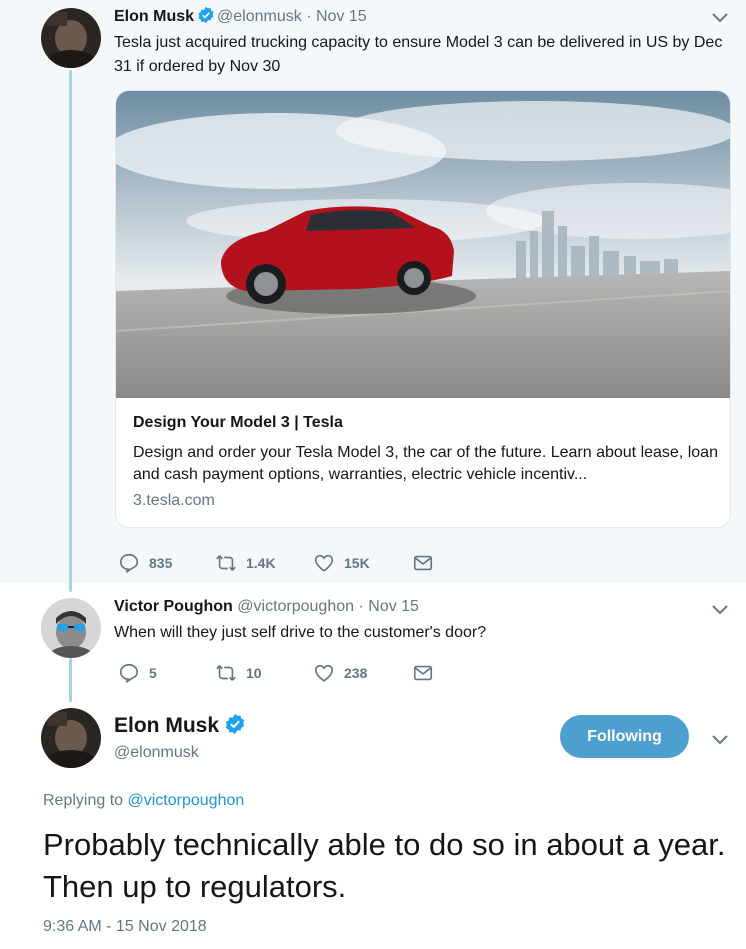 The width and height of the screenshot is (746, 949). What do you see at coordinates (254, 673) in the screenshot?
I see `retweet-count: 10` at bounding box center [254, 673].